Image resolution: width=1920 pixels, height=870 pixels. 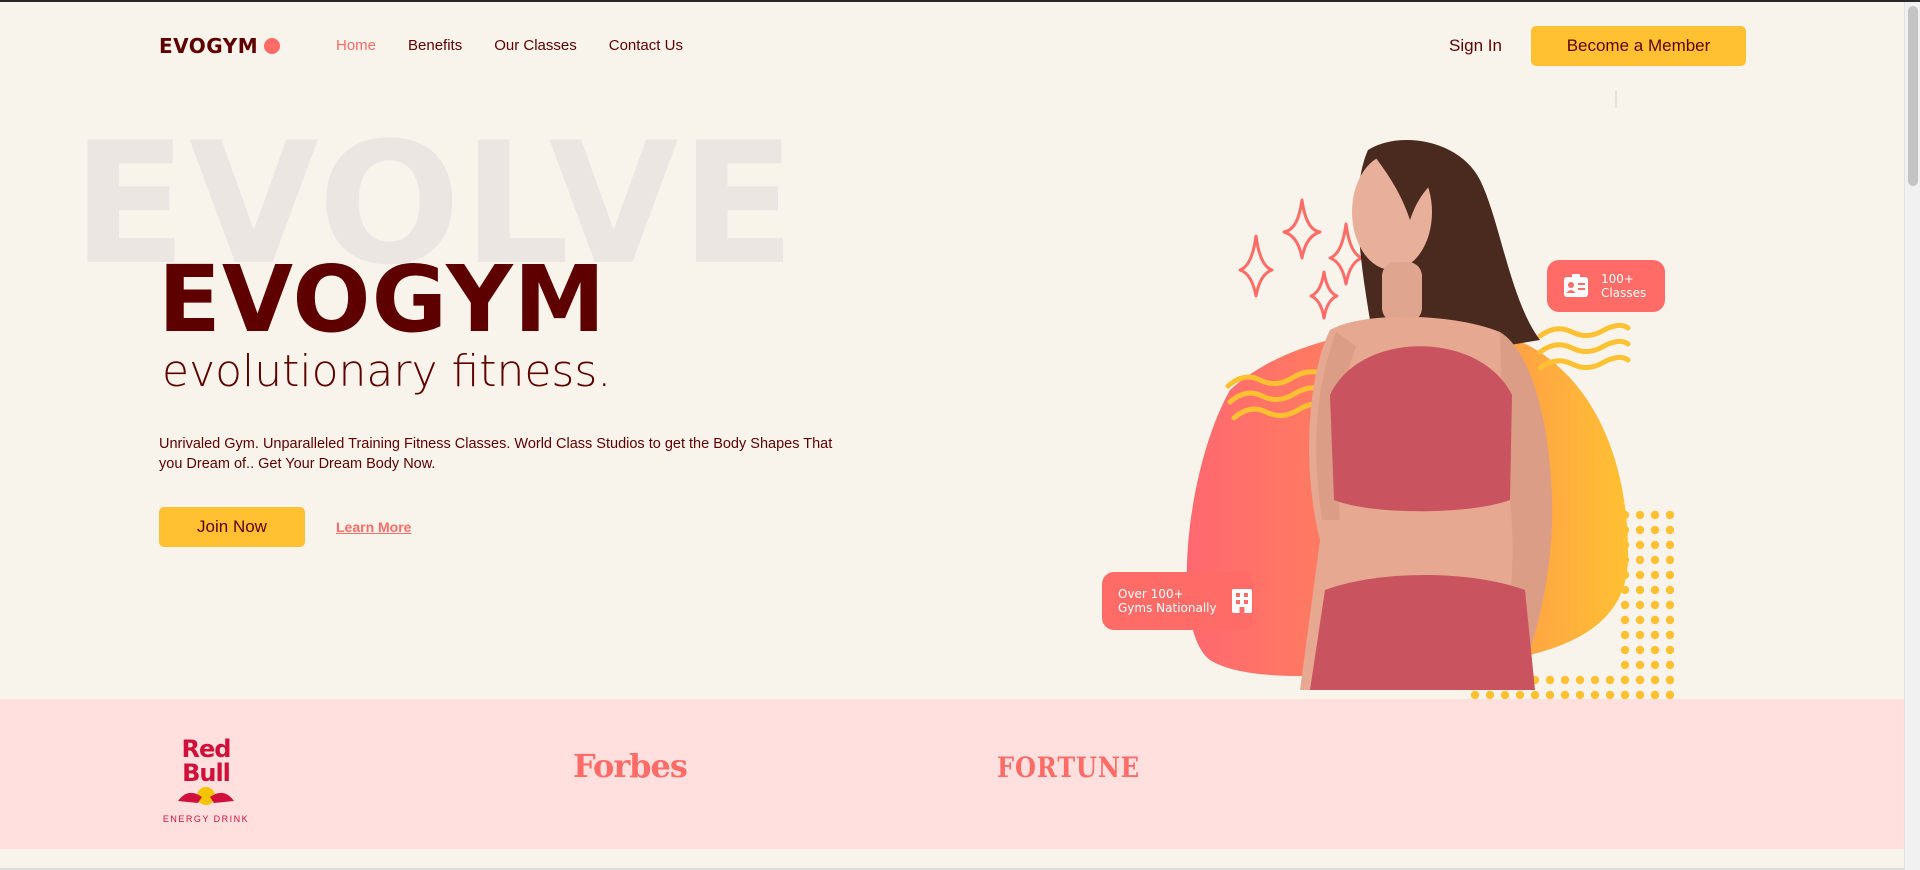 I want to click on building-icon, so click(x=1241, y=601).